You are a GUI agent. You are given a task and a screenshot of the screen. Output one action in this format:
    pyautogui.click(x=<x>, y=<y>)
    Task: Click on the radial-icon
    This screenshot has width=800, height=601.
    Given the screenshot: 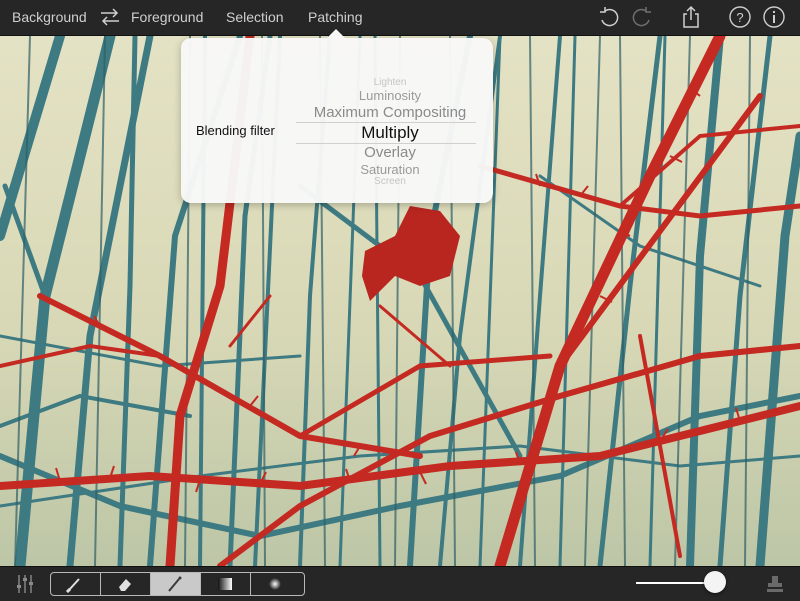 What is the action you would take?
    pyautogui.click(x=275, y=584)
    